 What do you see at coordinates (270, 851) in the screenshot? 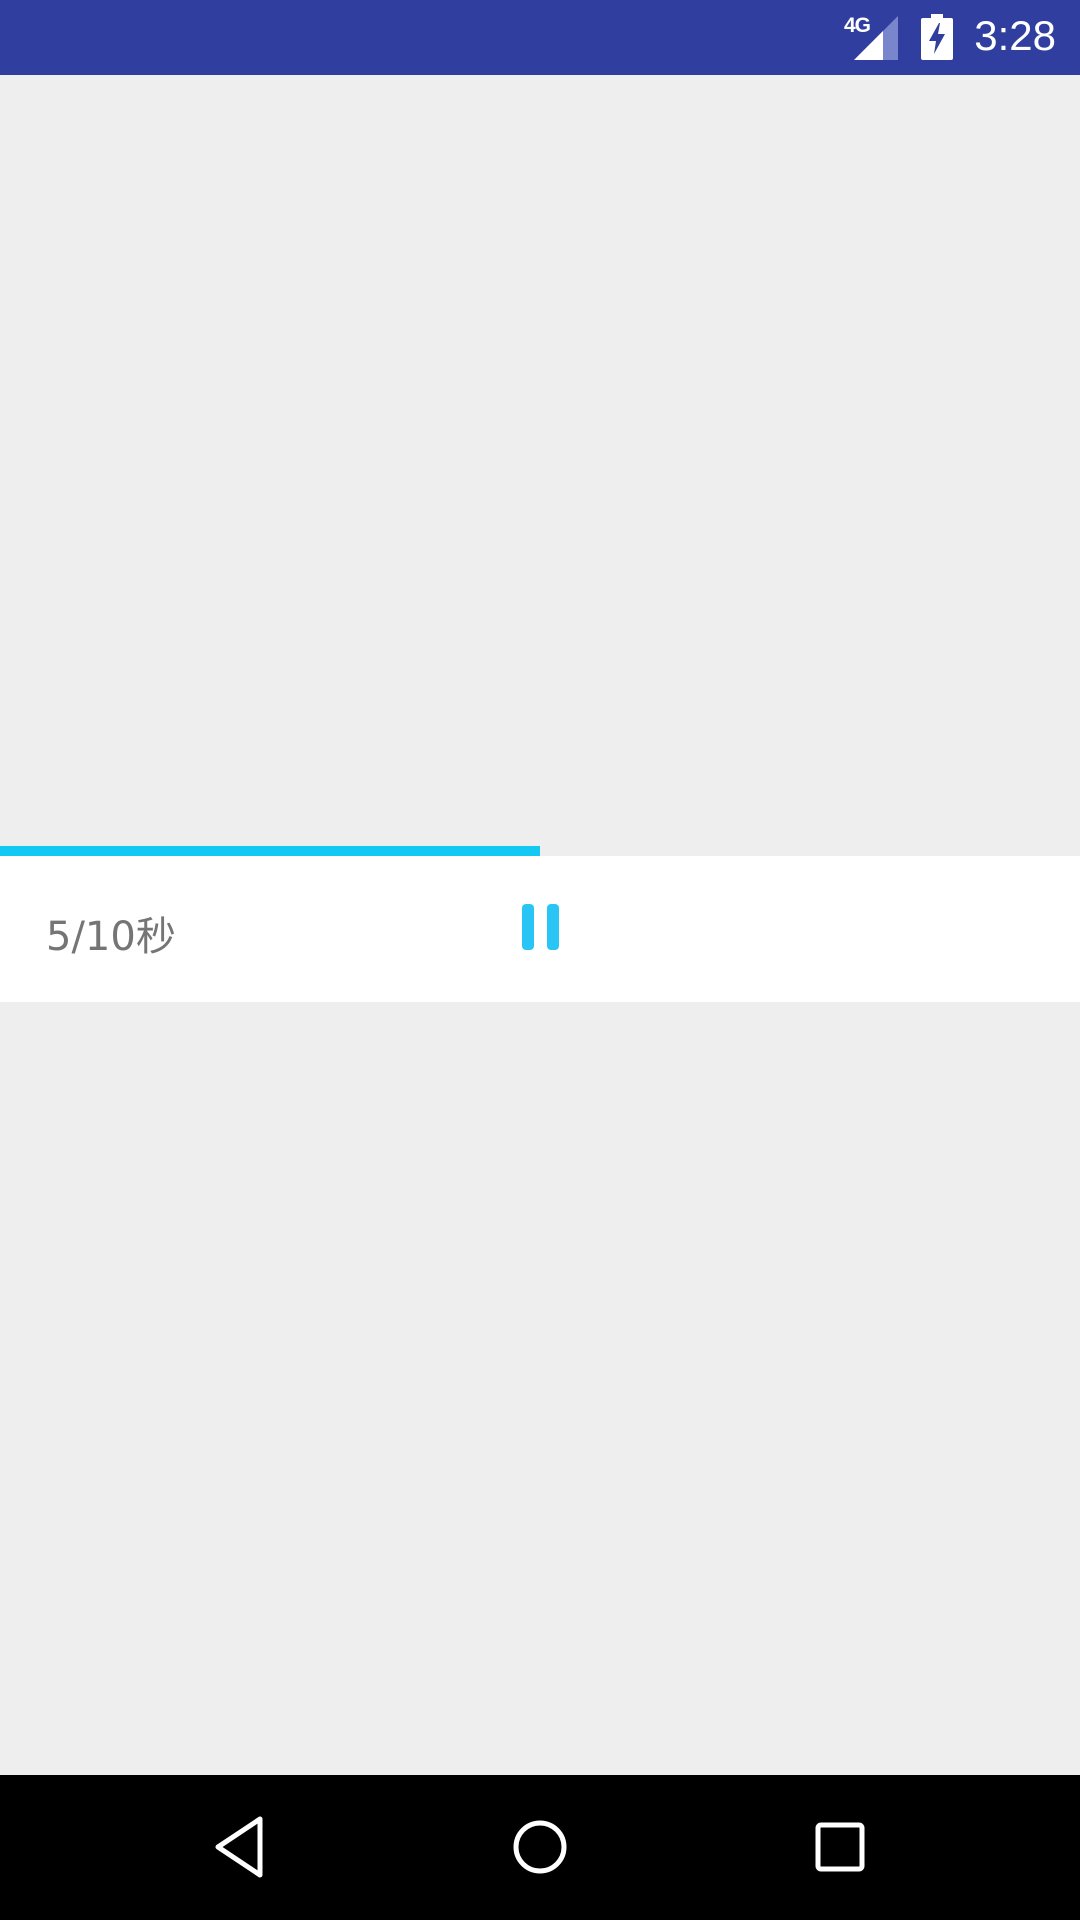
I see `playback-progress-fill` at bounding box center [270, 851].